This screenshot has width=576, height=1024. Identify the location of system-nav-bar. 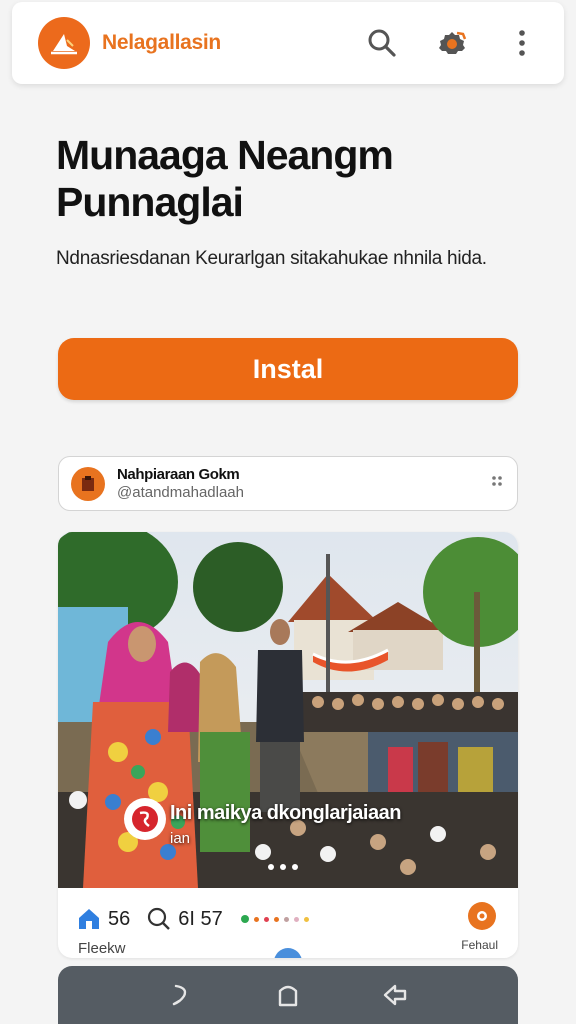
(288, 995).